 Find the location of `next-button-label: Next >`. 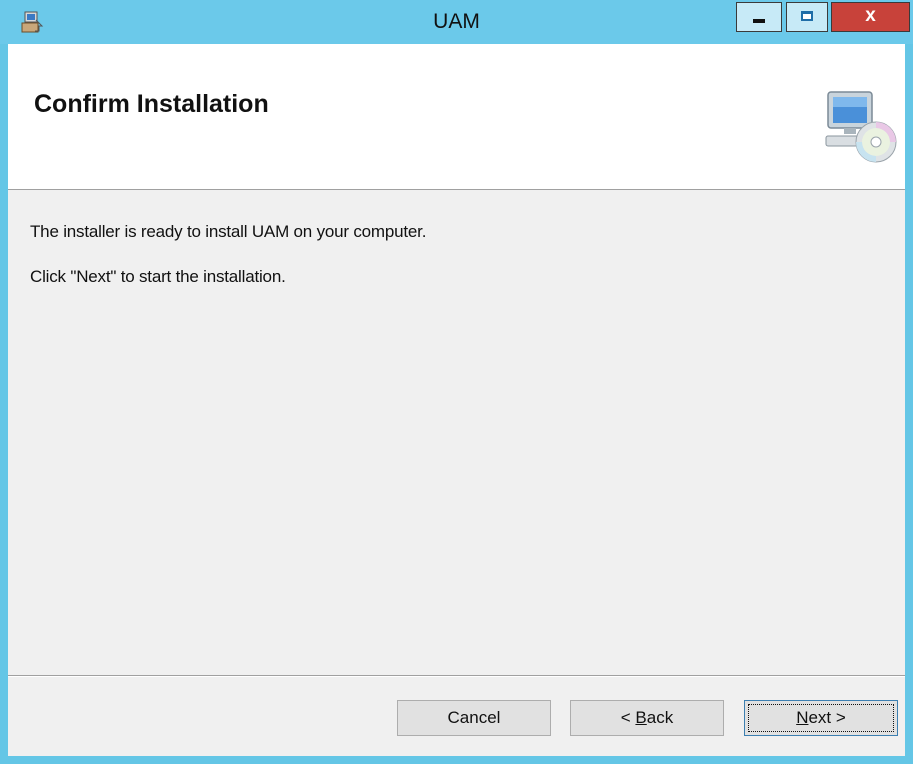

next-button-label: Next > is located at coordinates (821, 718).